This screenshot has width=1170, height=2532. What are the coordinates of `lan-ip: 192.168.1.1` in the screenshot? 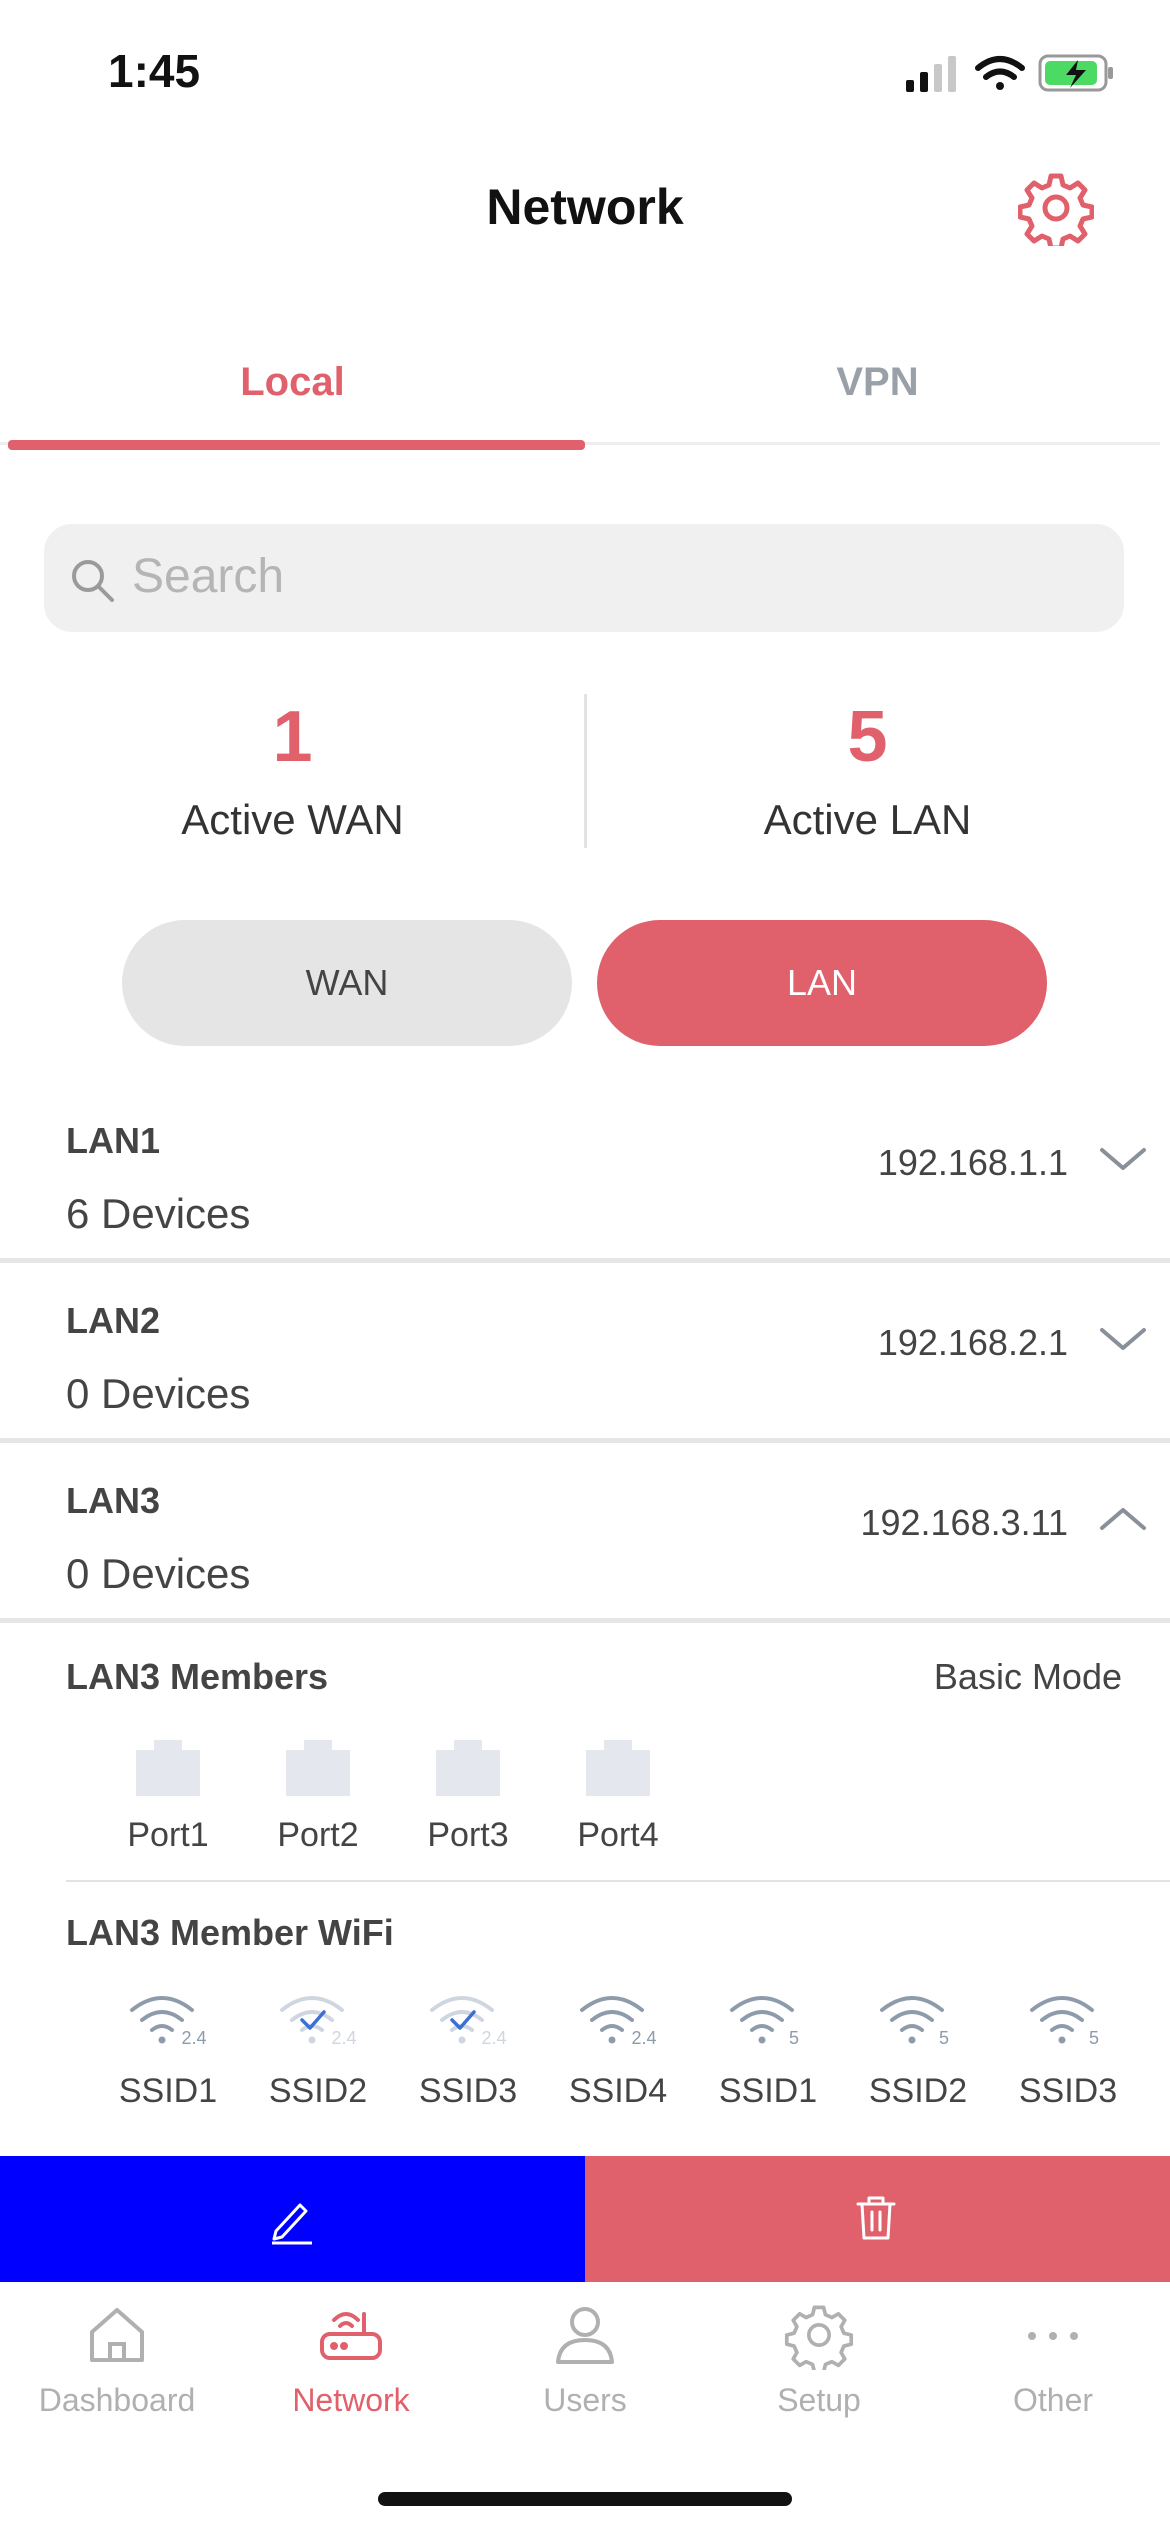 It's located at (972, 1162).